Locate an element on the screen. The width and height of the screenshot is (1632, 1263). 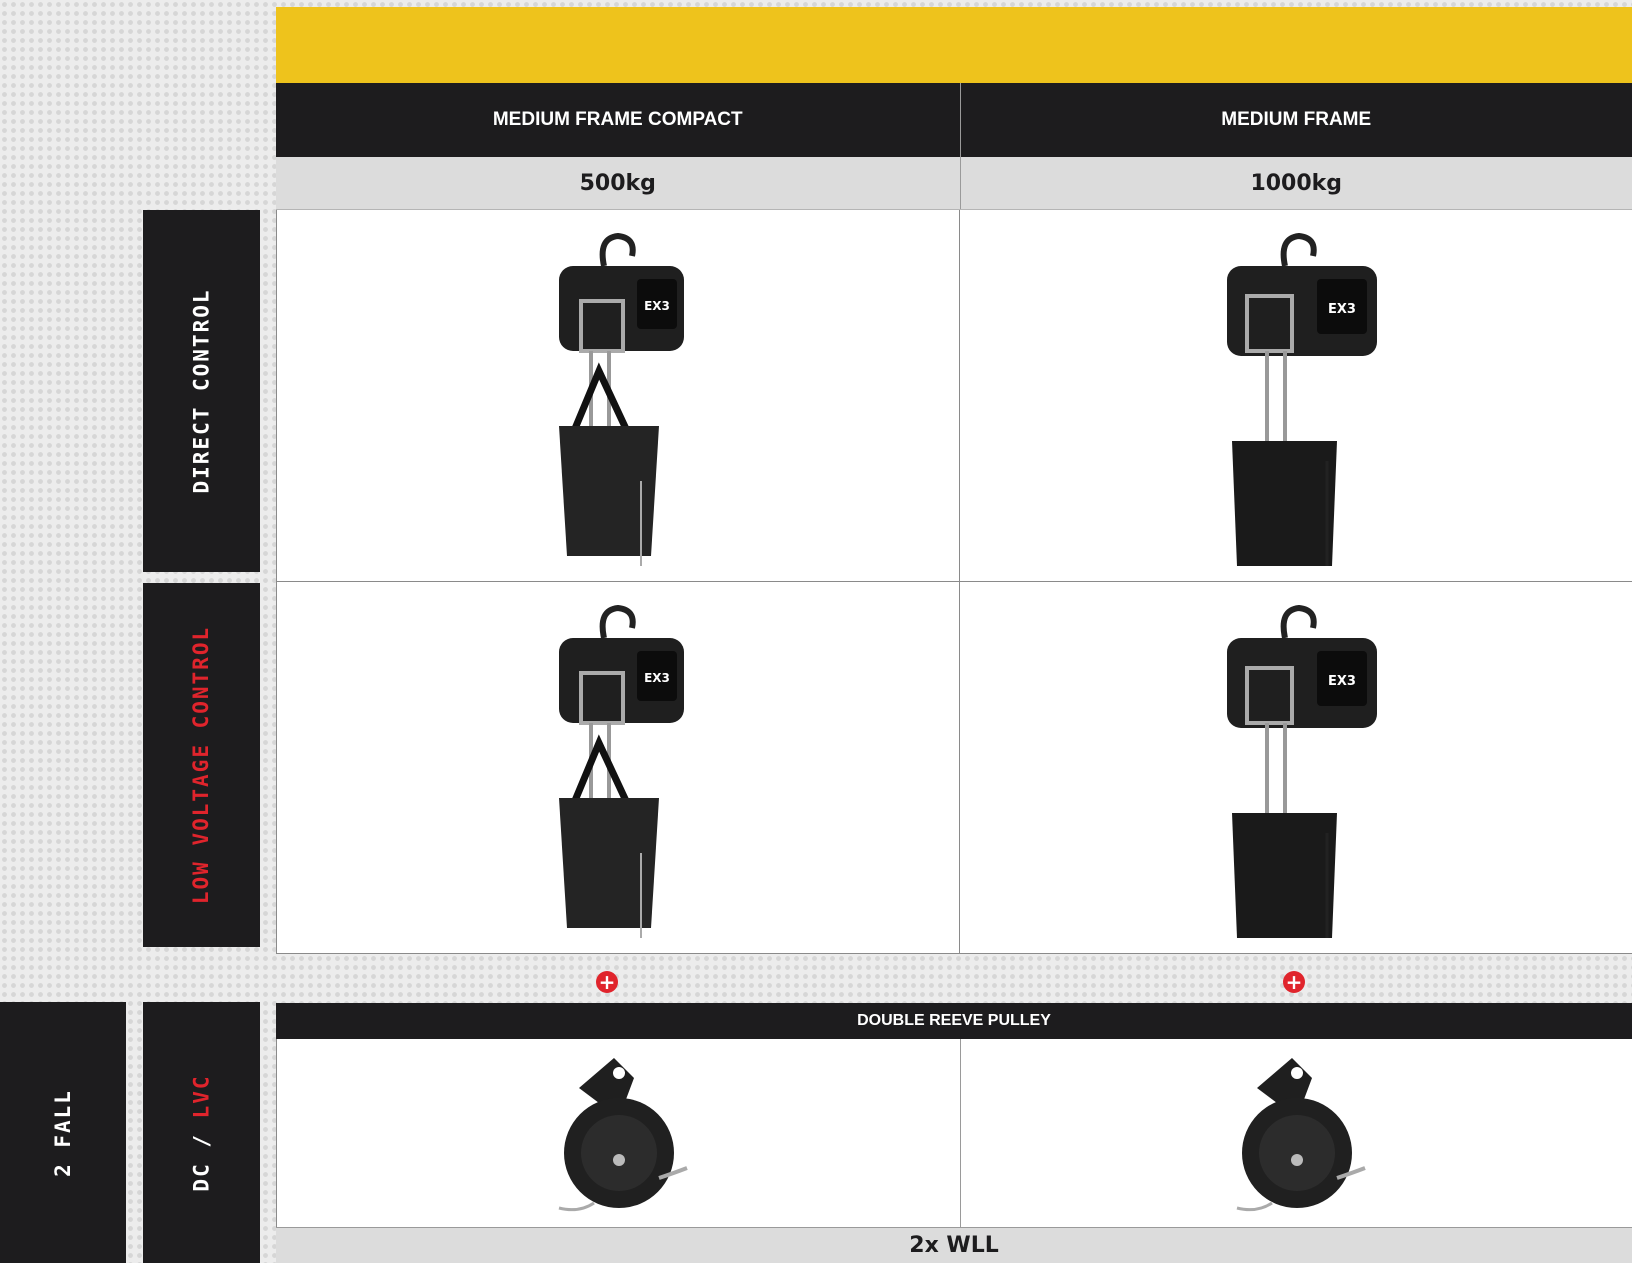
pulley-divider is located at coordinates (960, 1133).